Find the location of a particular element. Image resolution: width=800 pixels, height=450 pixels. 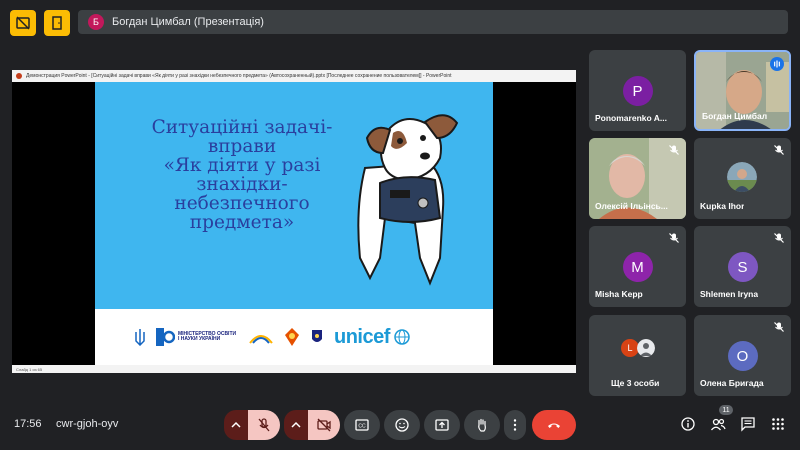

hide-self-view-button is located at coordinates (23, 23).